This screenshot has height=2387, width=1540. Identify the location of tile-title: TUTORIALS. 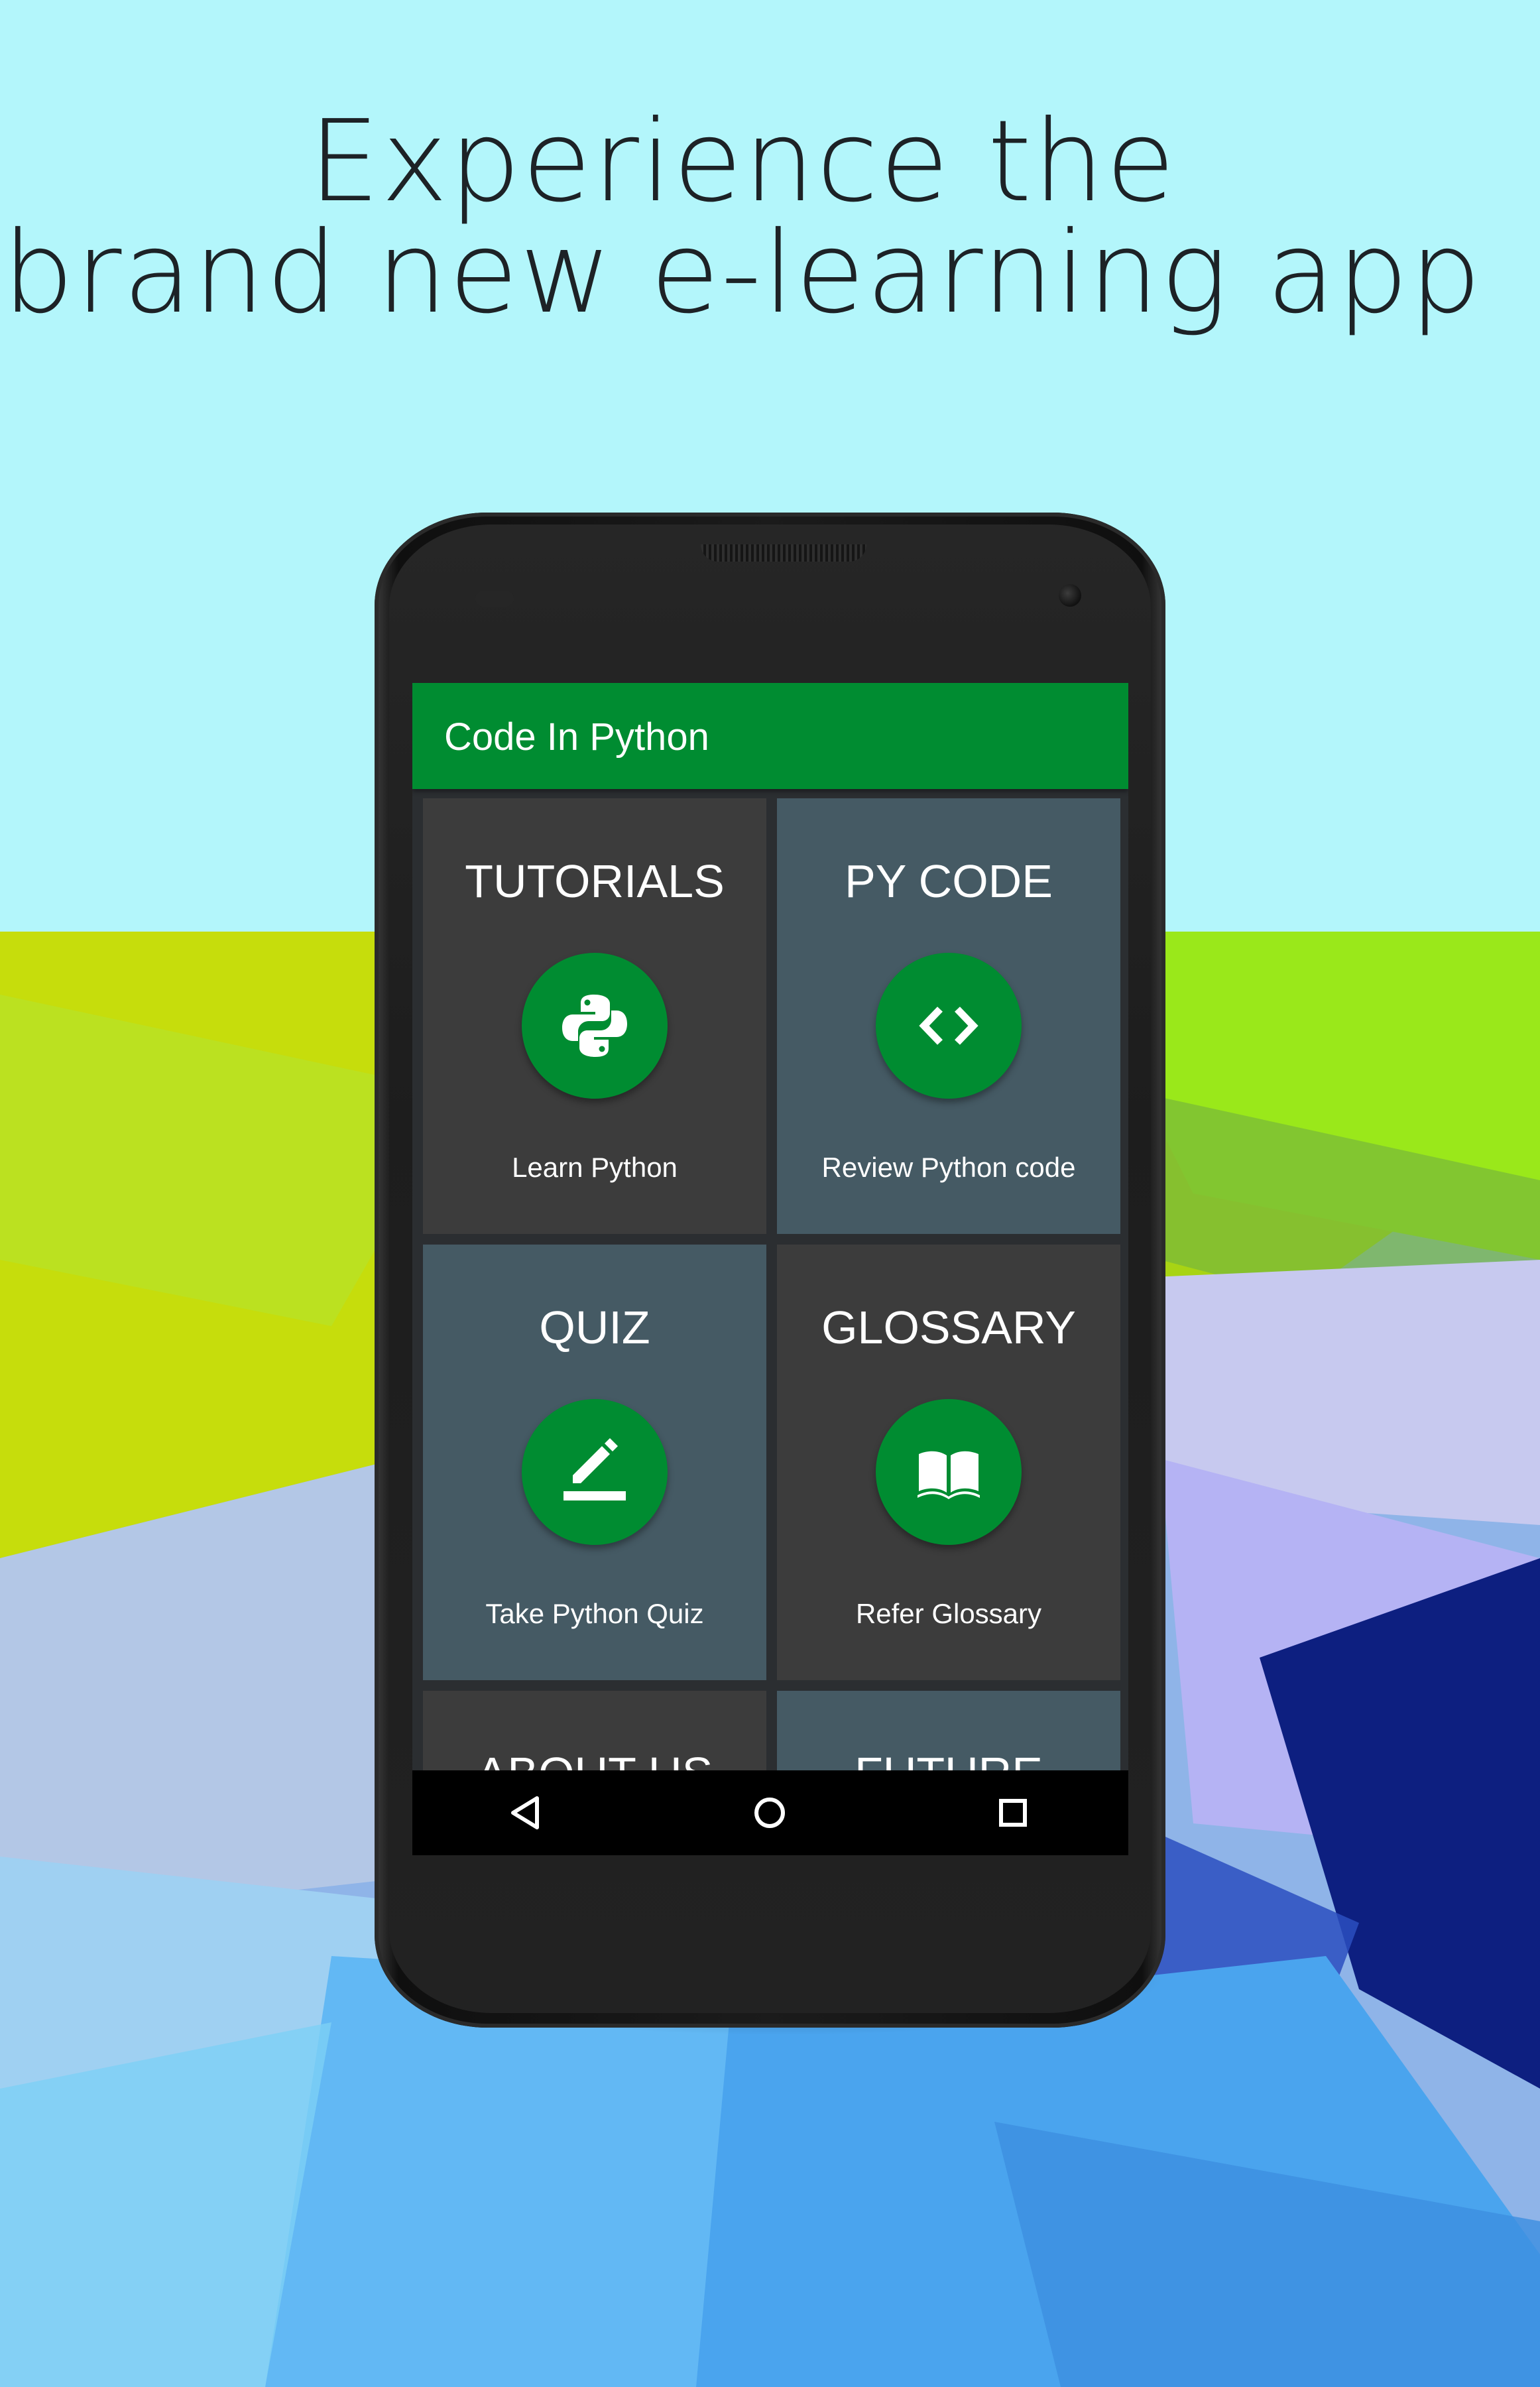
(595, 881).